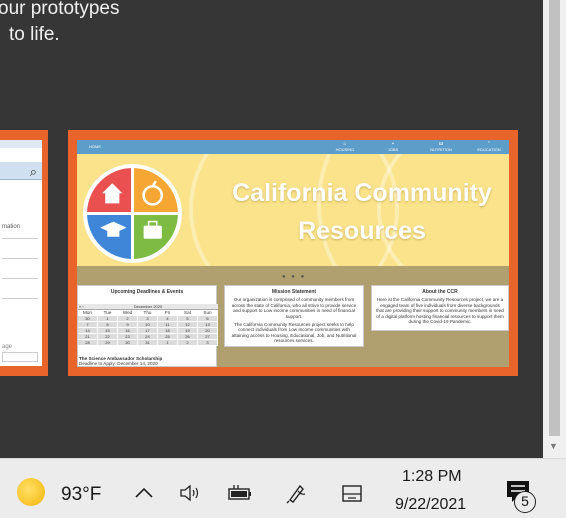 The image size is (566, 518). I want to click on calendar-day-cell: 28, so click(88, 342).